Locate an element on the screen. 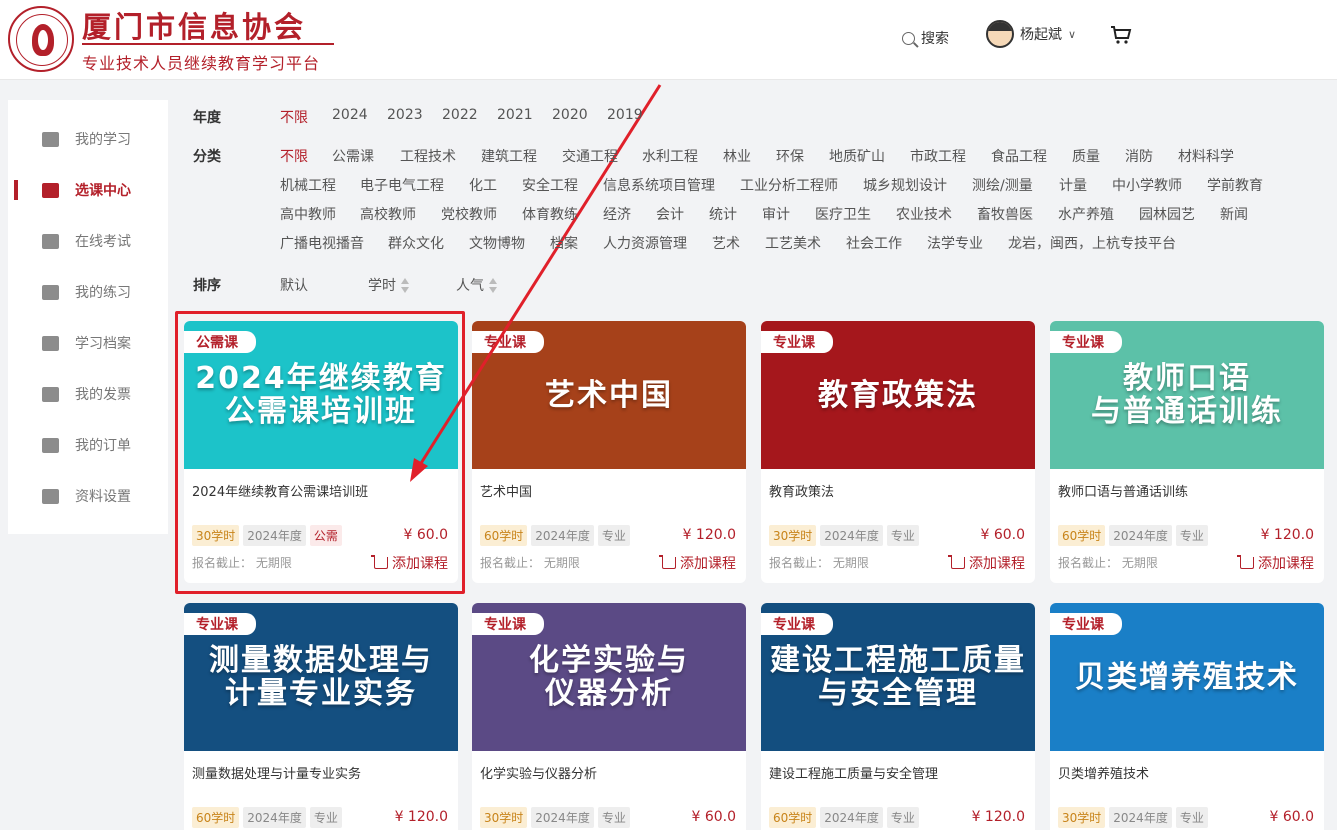 The image size is (1337, 830). course-title: 建设工程施工质量与安全管理 is located at coordinates (853, 772).